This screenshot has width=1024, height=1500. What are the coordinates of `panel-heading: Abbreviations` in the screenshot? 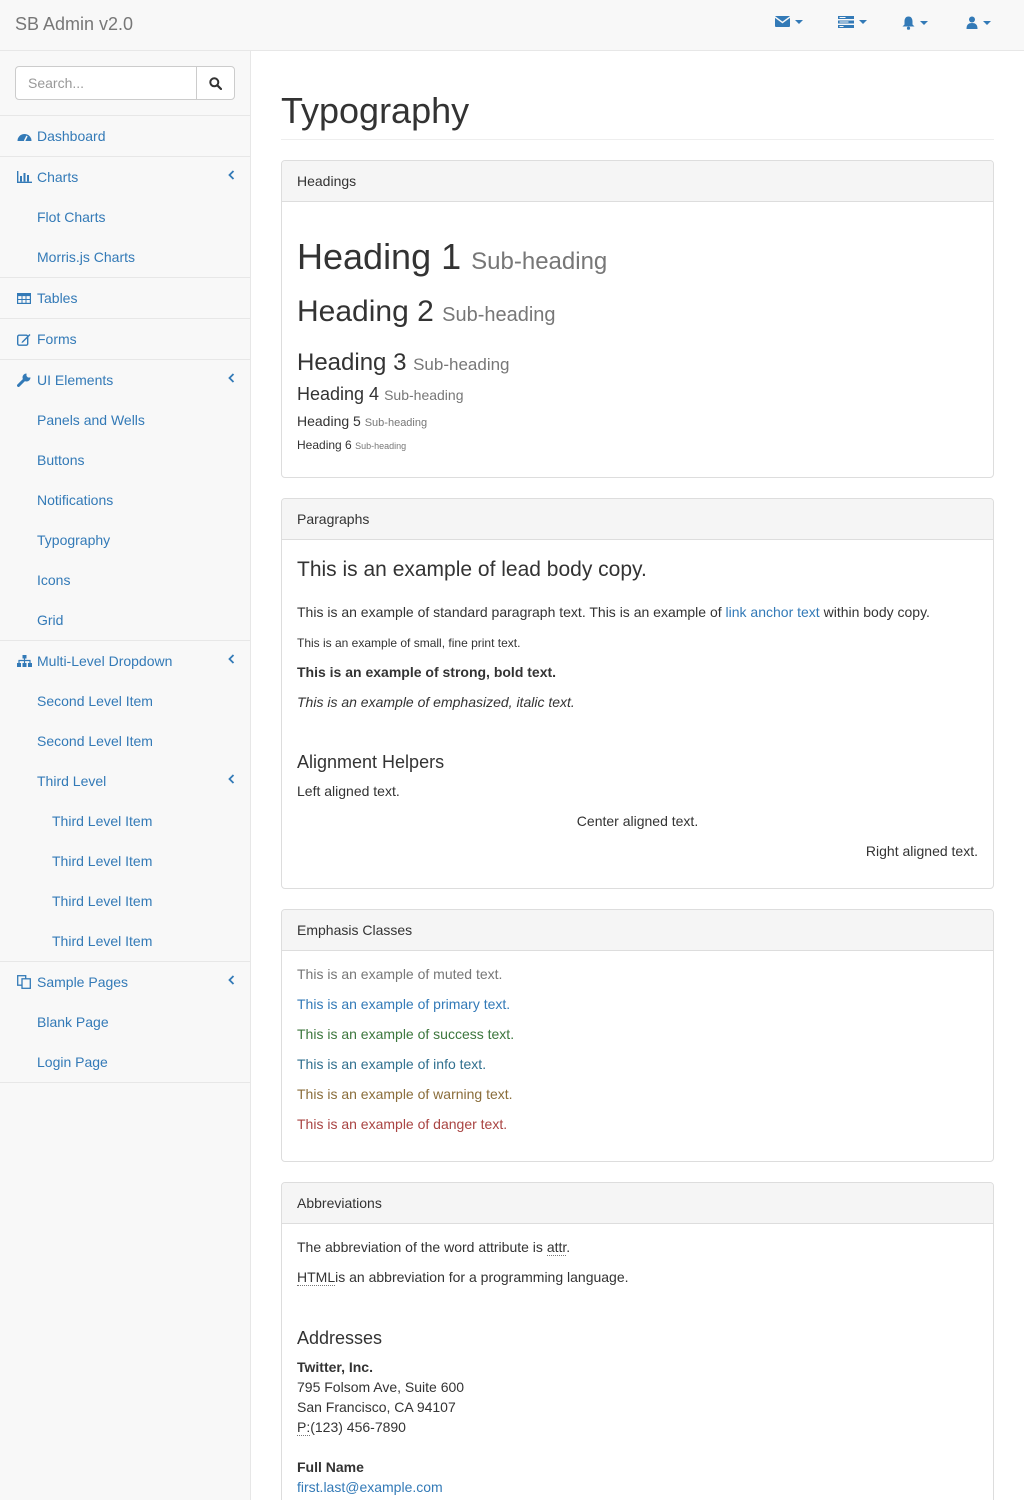 It's located at (637, 1203).